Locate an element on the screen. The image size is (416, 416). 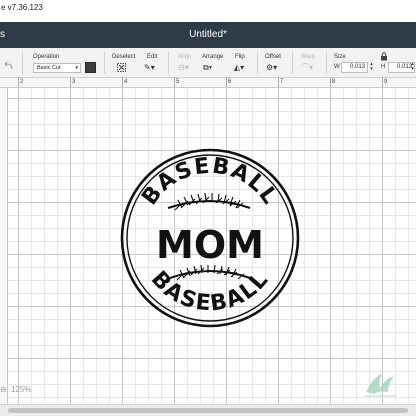
width-label: W is located at coordinates (337, 67).